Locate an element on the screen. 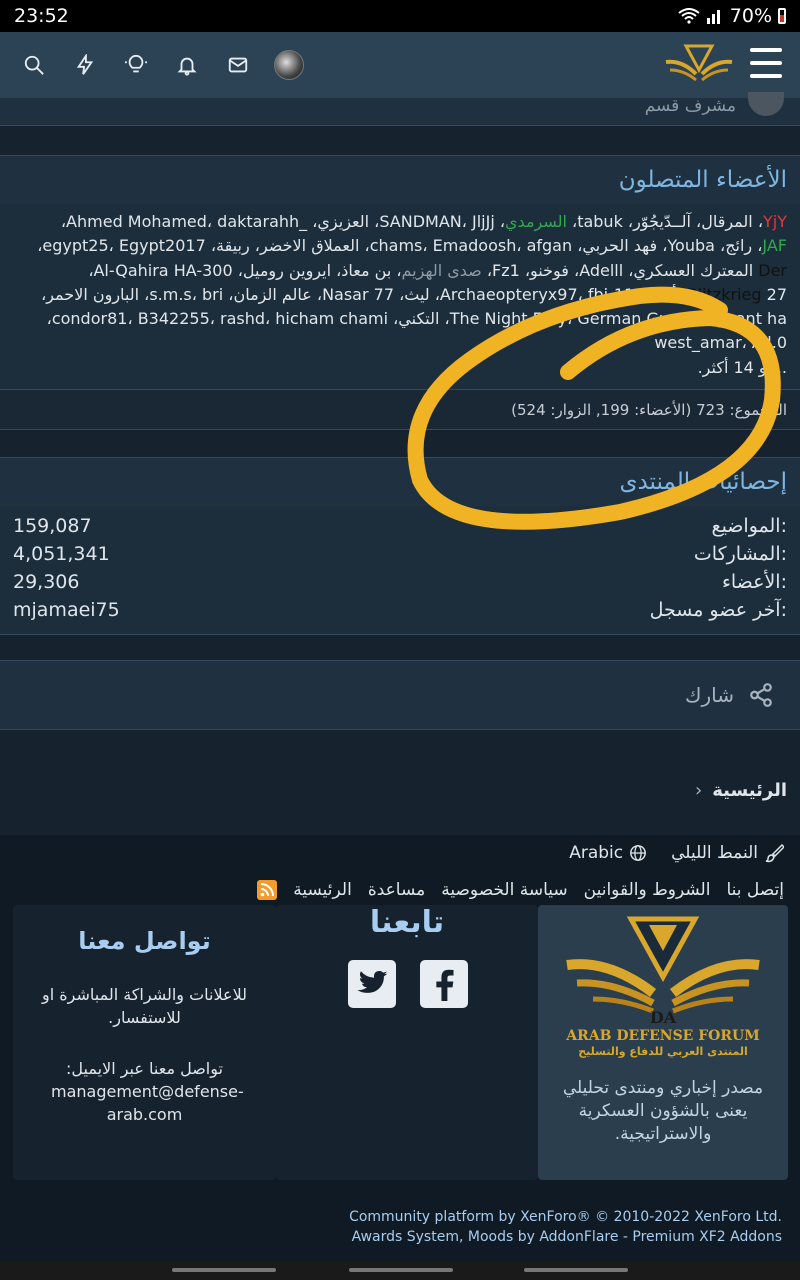 This screenshot has height=1280, width=800. mail-icon is located at coordinates (238, 65).